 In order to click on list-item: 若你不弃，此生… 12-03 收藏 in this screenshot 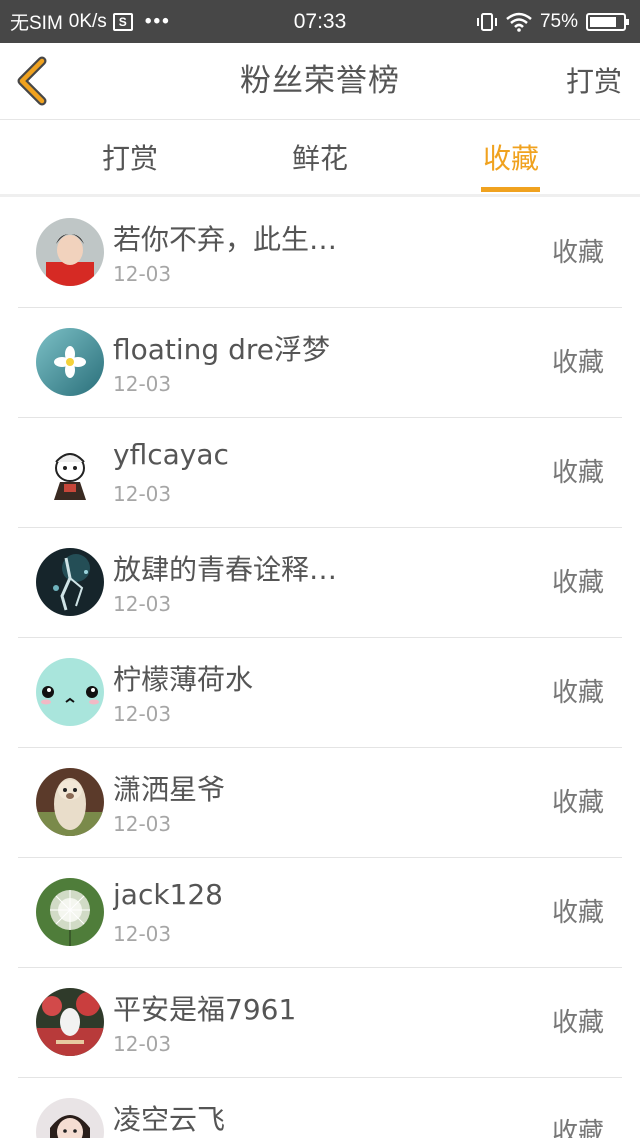, I will do `click(320, 253)`.